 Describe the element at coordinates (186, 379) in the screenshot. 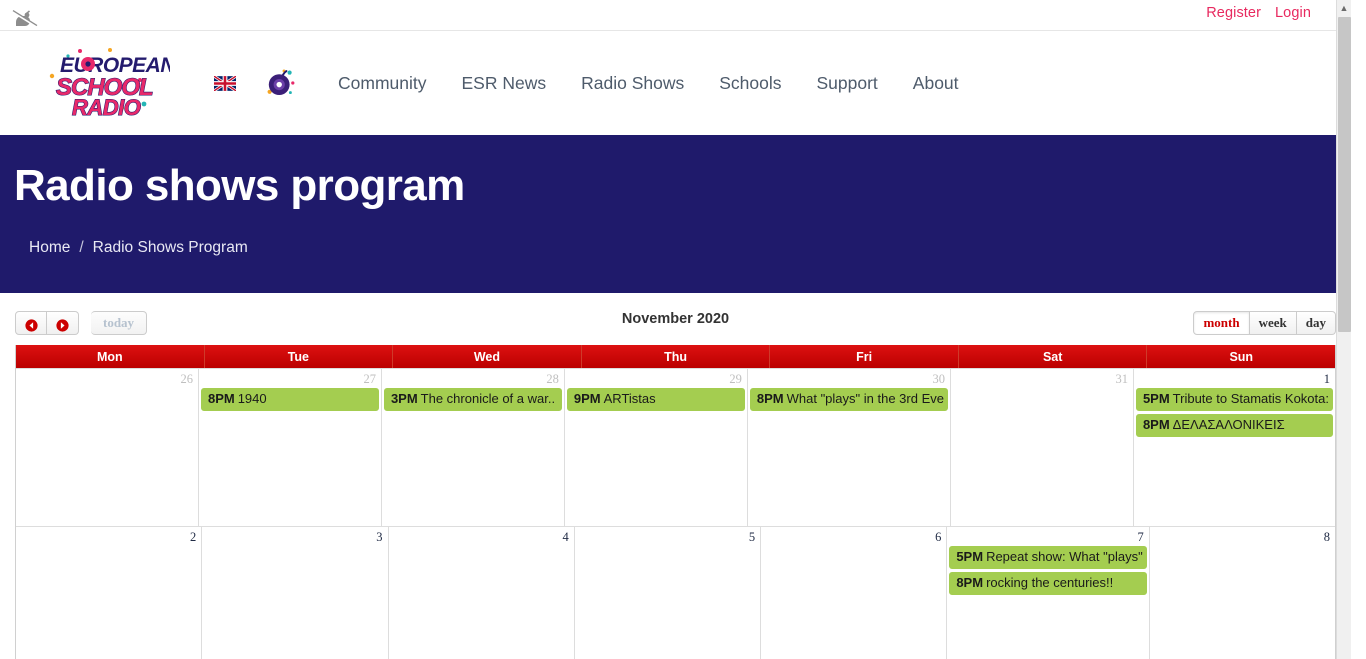

I see `day-number: 26` at that location.